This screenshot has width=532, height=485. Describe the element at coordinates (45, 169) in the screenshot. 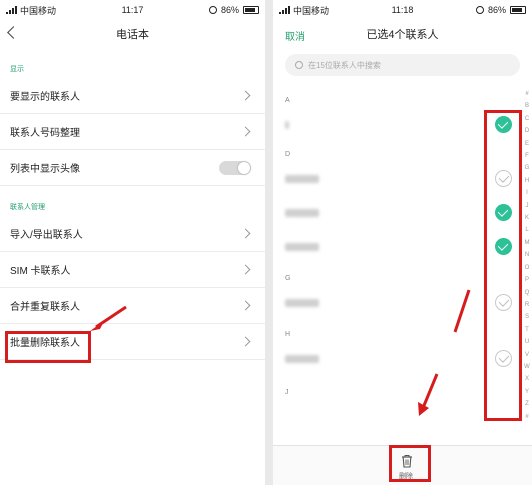

I see `menu-item-label: 列表中显示头像` at that location.